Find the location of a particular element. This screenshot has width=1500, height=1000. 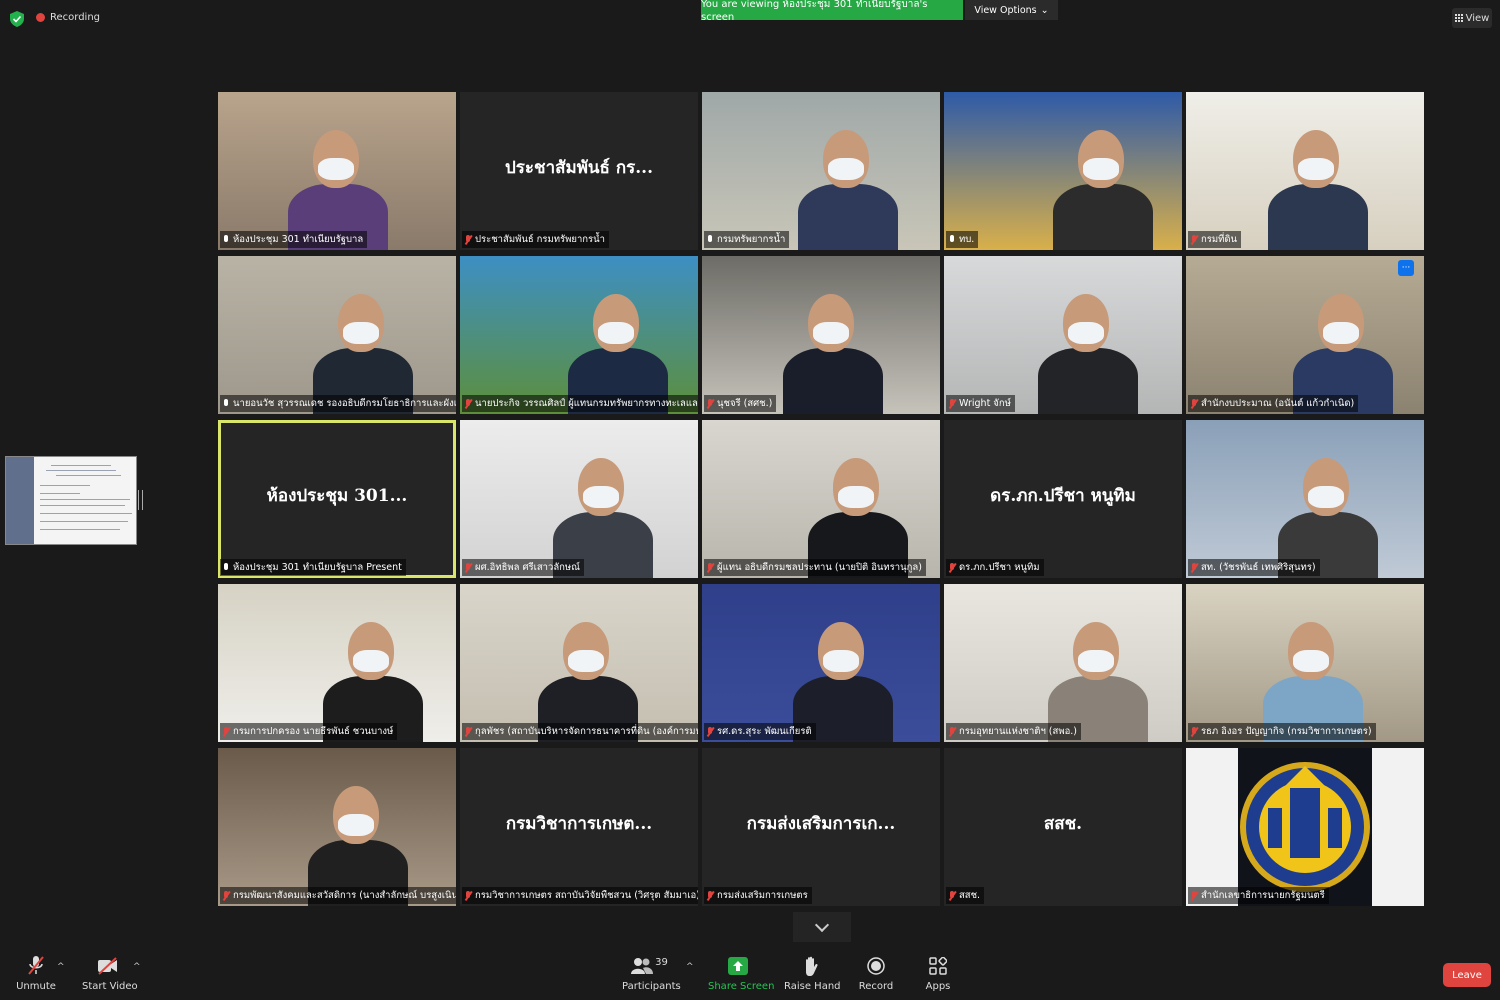

apps-icon is located at coordinates (938, 966).